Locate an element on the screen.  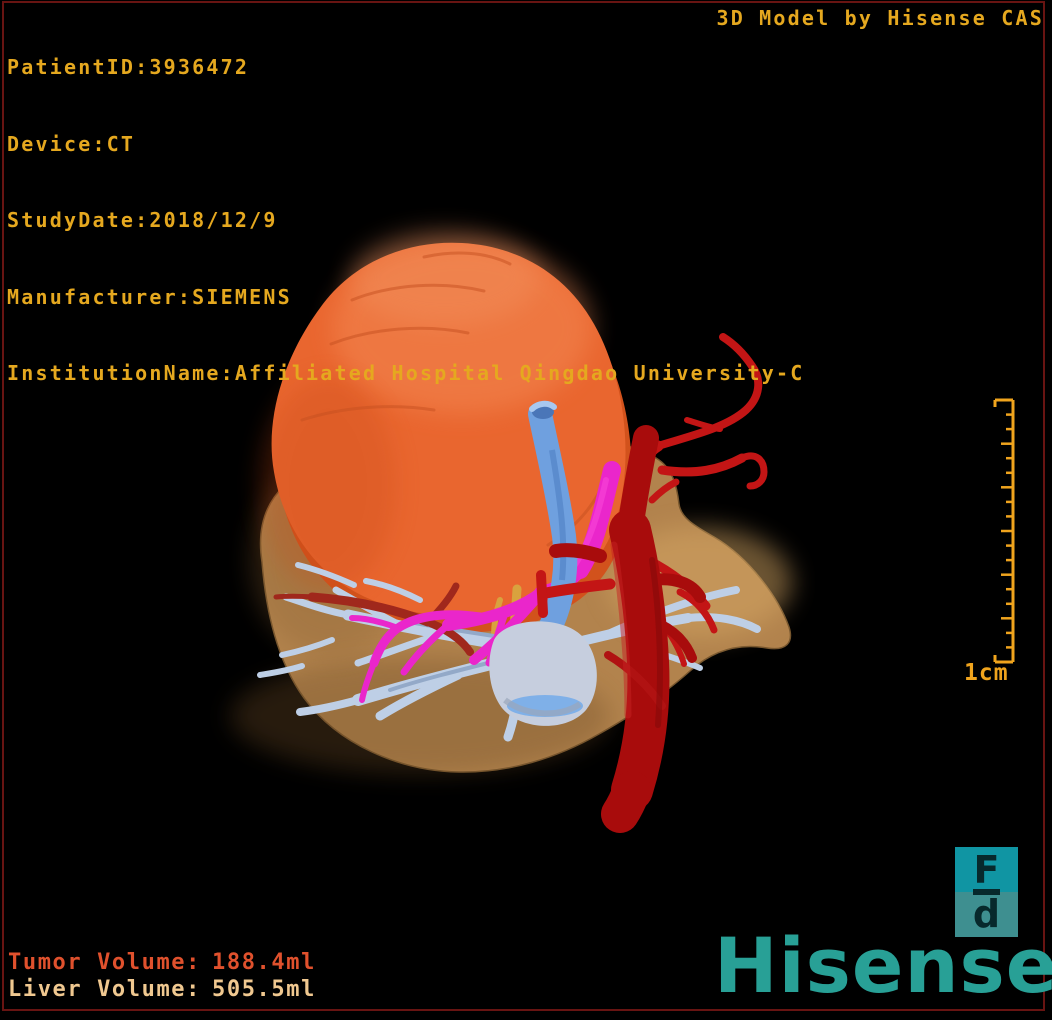
tumor-volume-label: Tumor Volume: is located at coordinates (104, 962).